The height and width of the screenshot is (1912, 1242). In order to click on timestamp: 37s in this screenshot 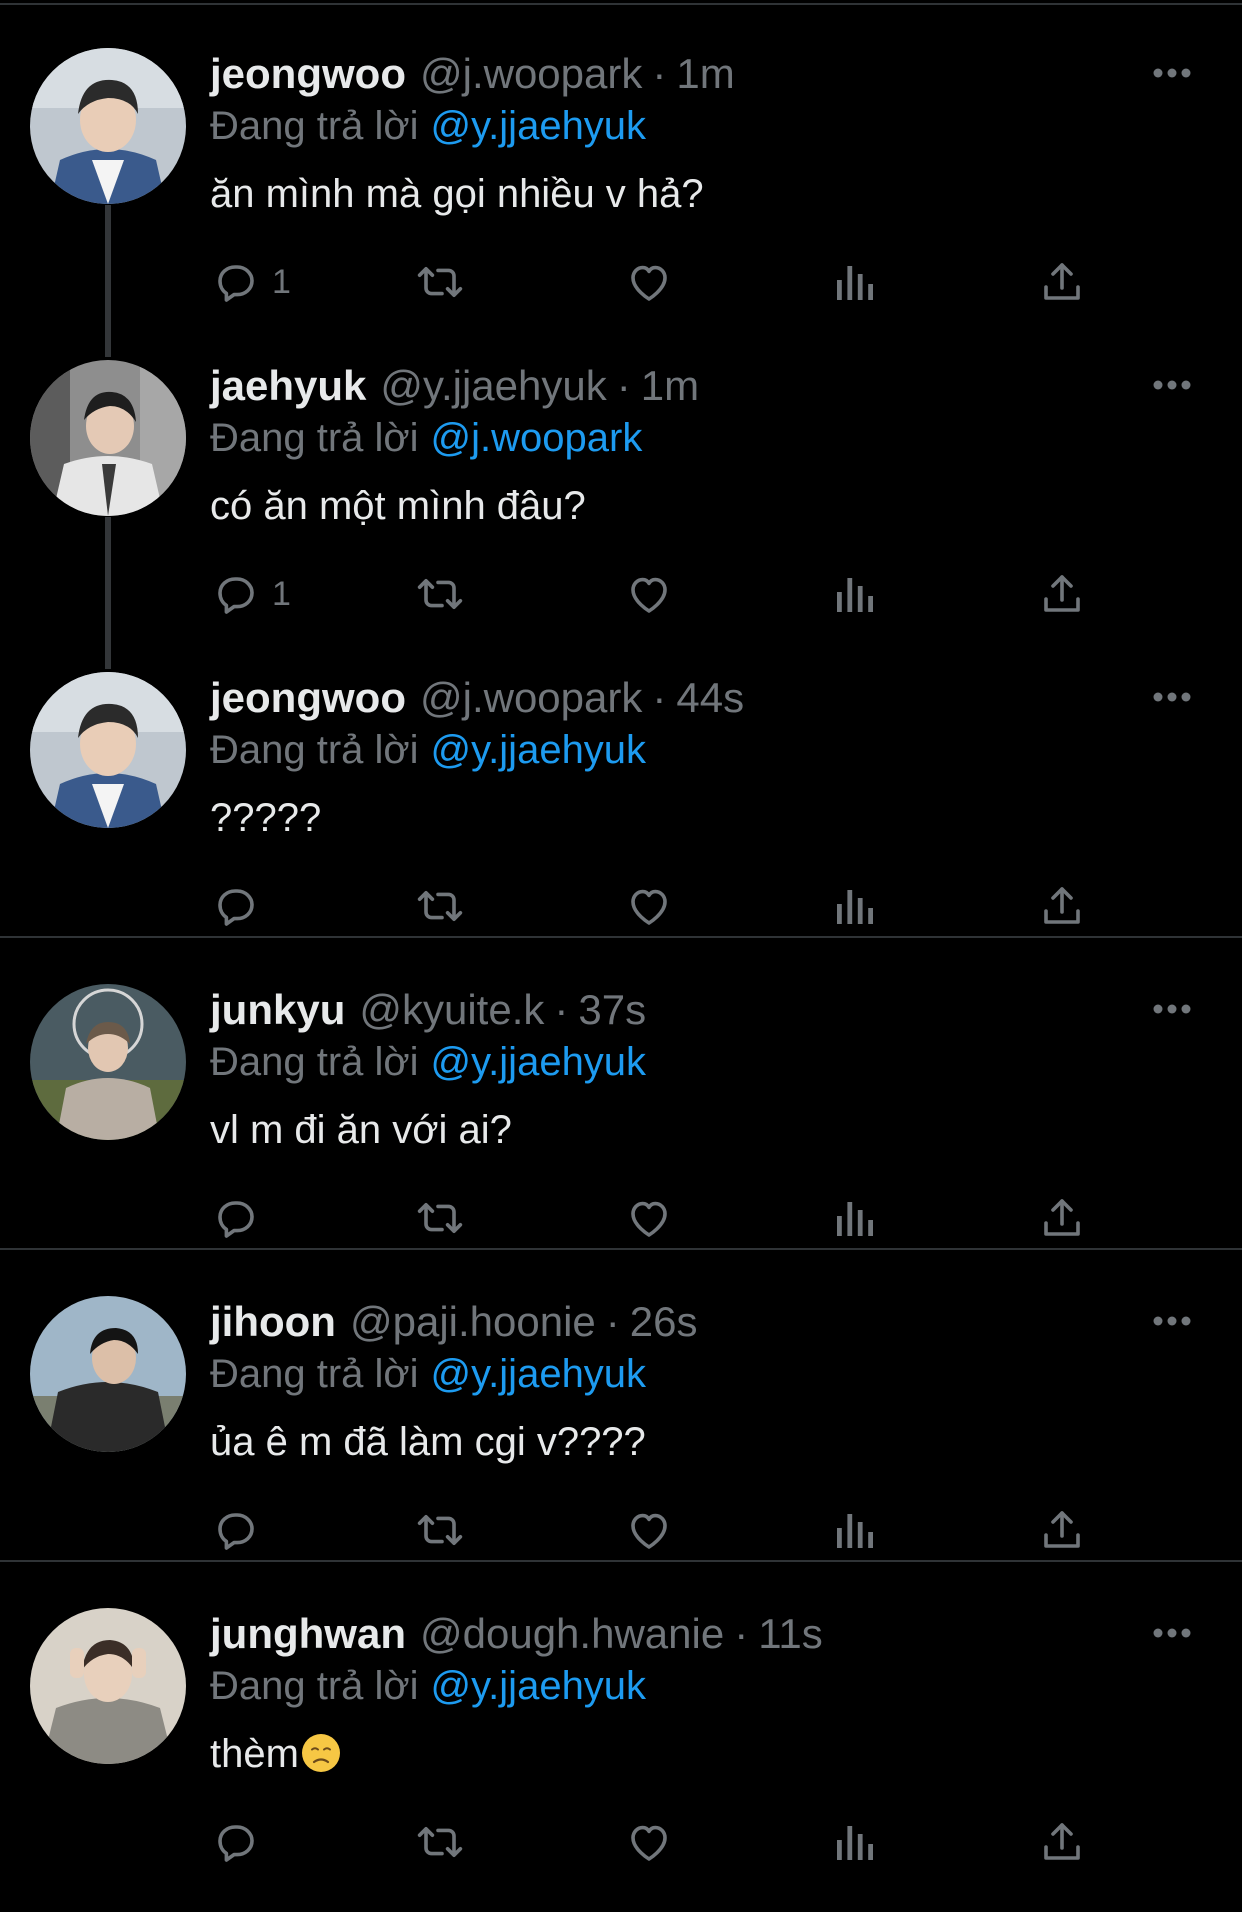, I will do `click(612, 1009)`.